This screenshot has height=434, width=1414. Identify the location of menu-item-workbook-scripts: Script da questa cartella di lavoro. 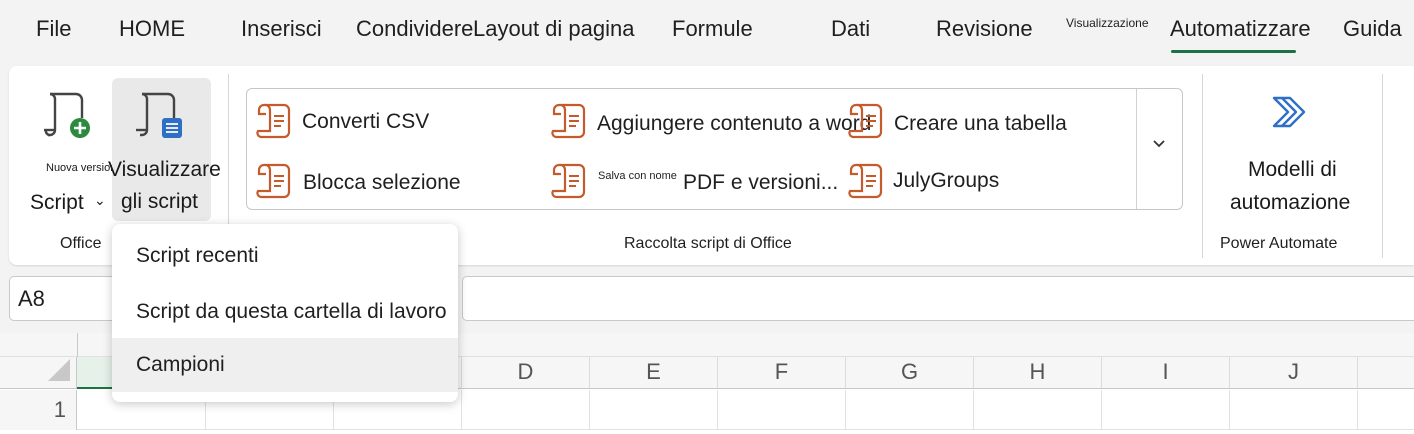
(285, 312).